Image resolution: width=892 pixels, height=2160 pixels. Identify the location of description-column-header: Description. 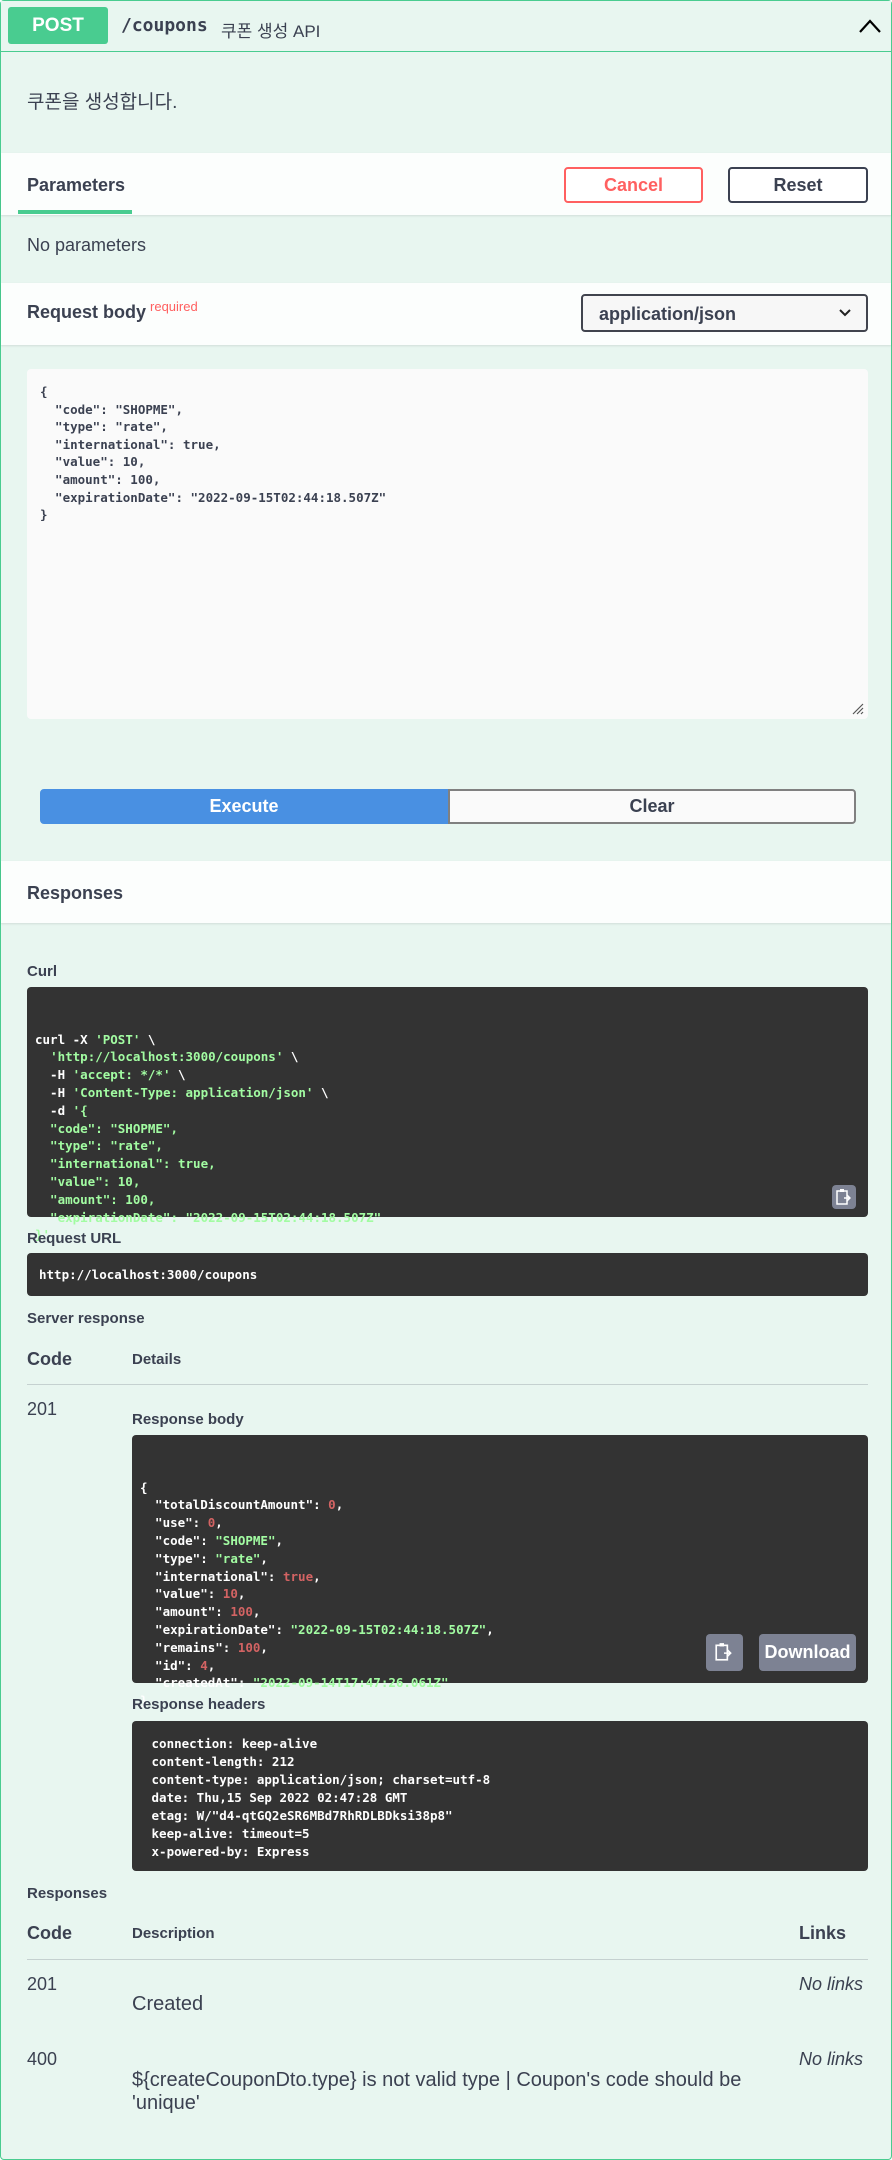
(173, 1933).